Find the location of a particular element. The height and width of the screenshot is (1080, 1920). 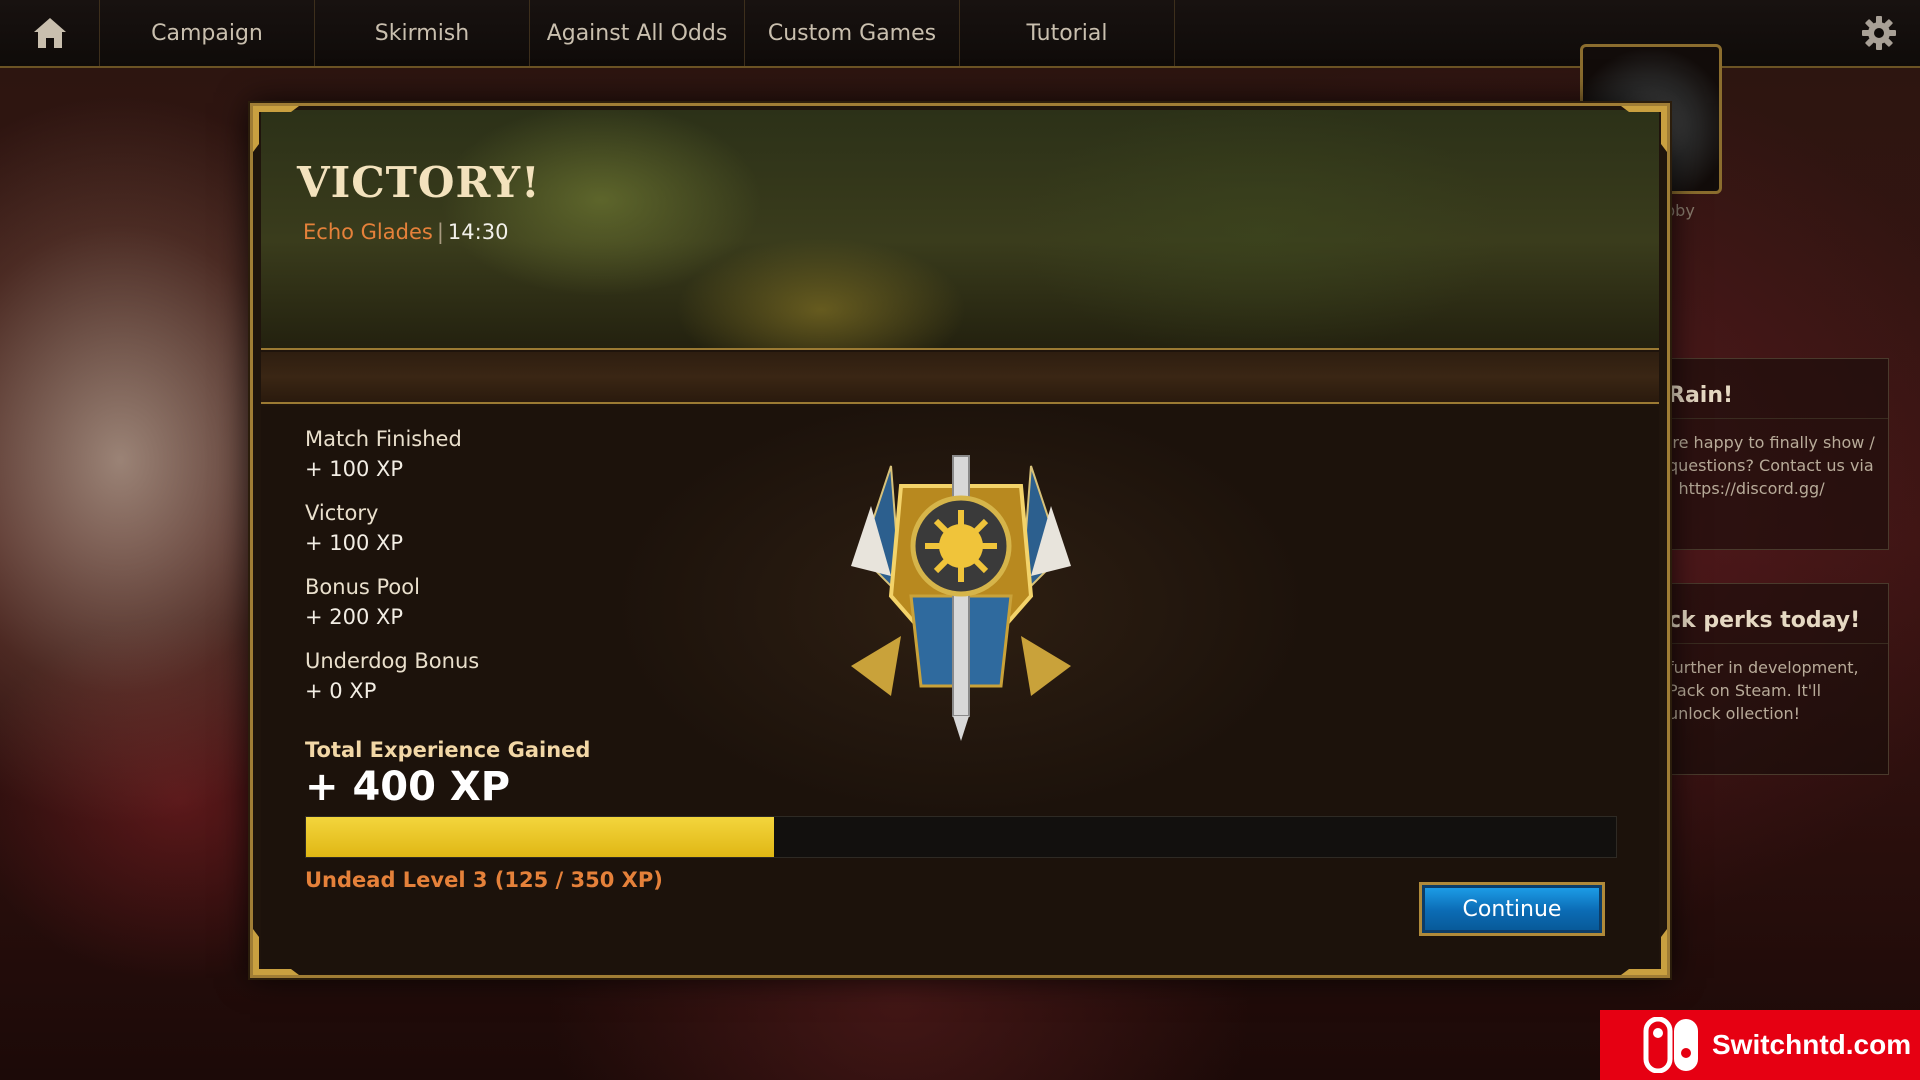

map-name: Echo Glades is located at coordinates (368, 232).